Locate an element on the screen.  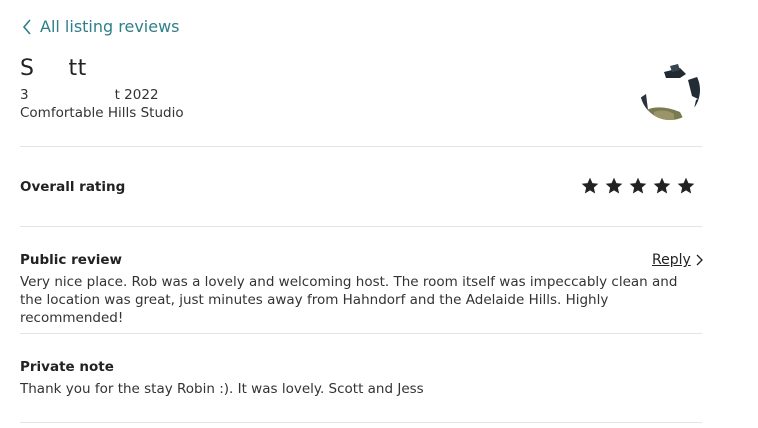
guest-name: Stt is located at coordinates (53, 68).